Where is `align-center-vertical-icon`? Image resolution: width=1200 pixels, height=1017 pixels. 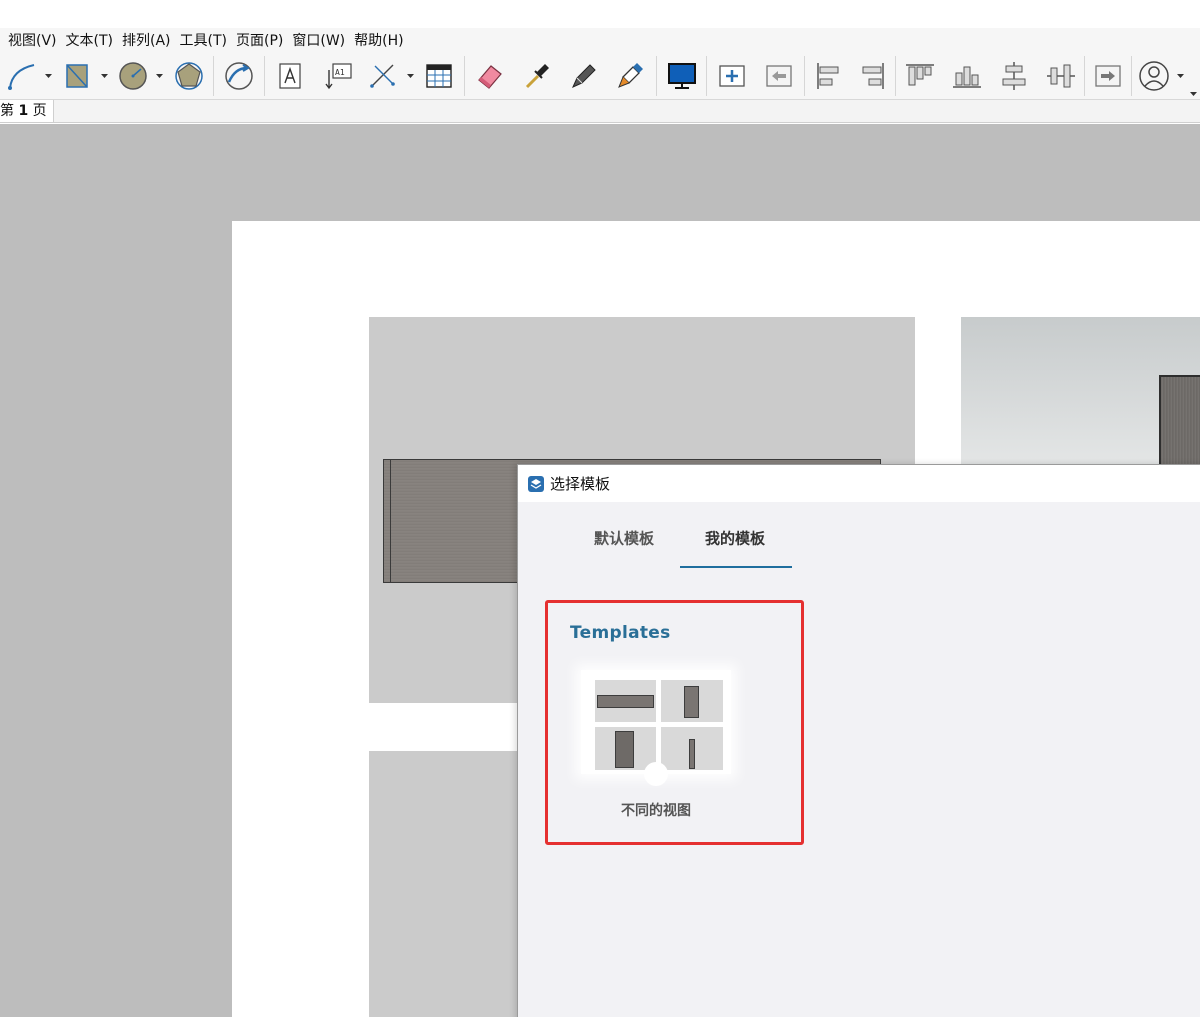
align-center-vertical-icon is located at coordinates (1014, 76).